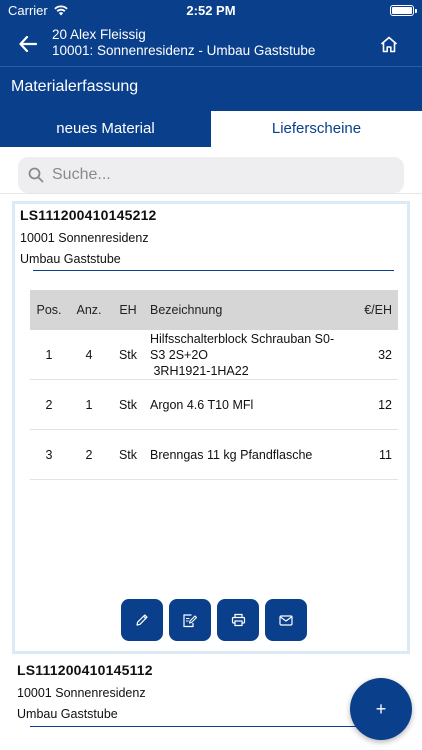  I want to click on home-icon, so click(389, 44).